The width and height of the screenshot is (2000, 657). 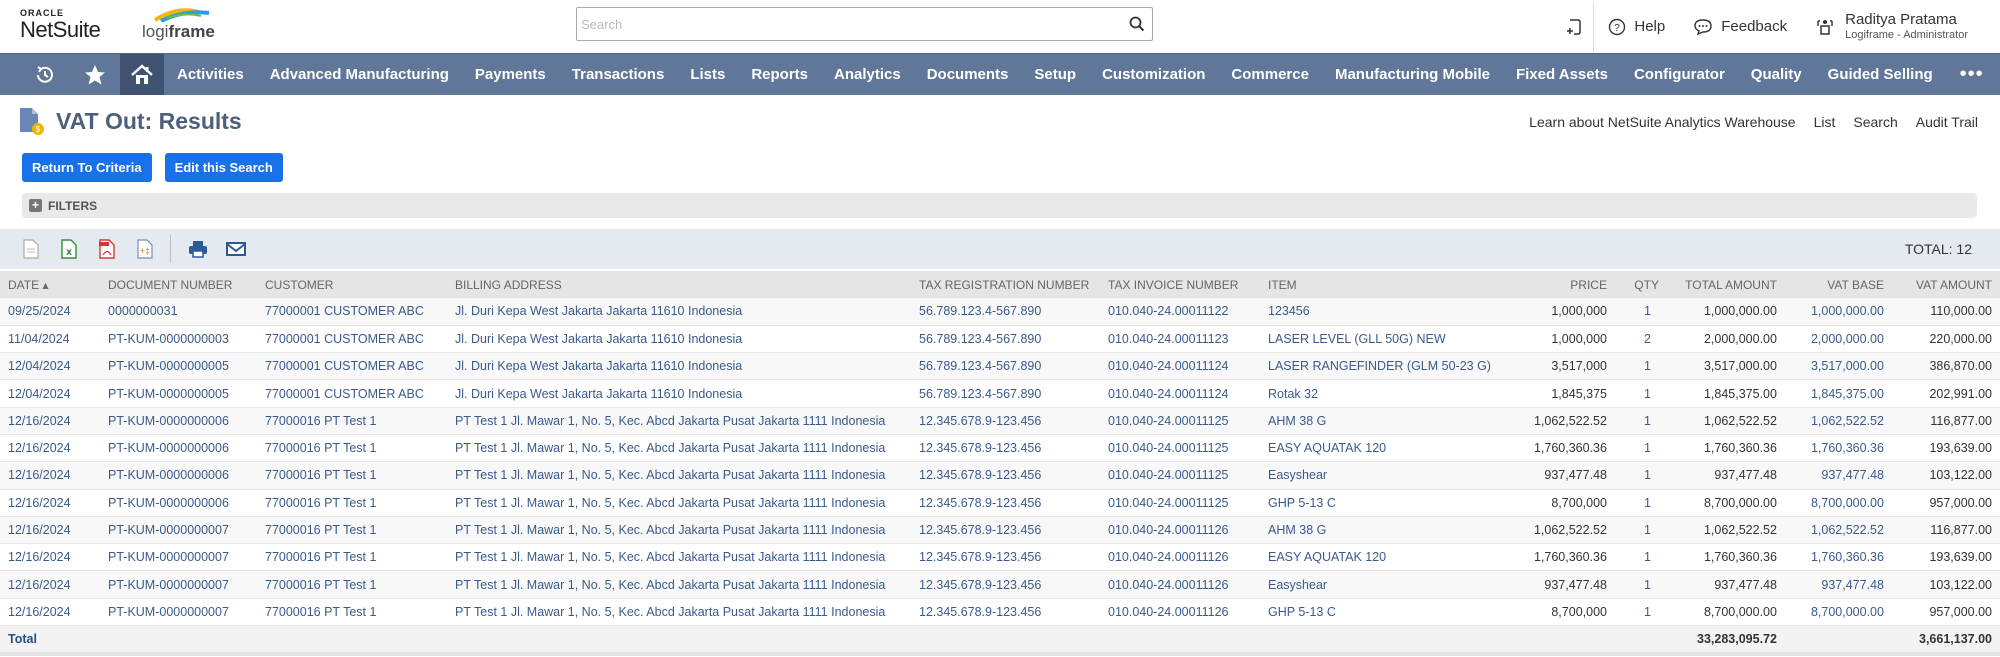 I want to click on cell-vat-base: 1,000,000.00, so click(x=1838, y=312).